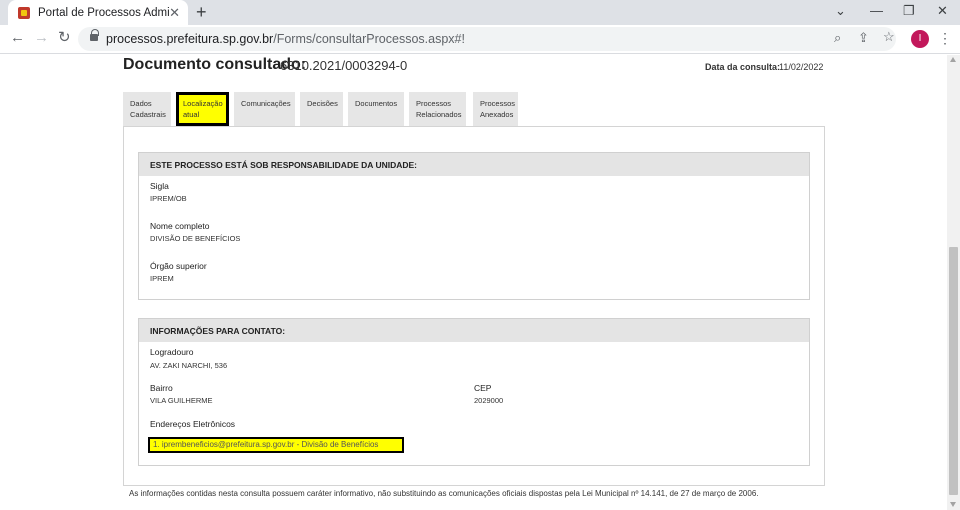 The height and width of the screenshot is (510, 960). Describe the element at coordinates (840, 11) in the screenshot. I see `tab-search-icon: ⌄` at that location.